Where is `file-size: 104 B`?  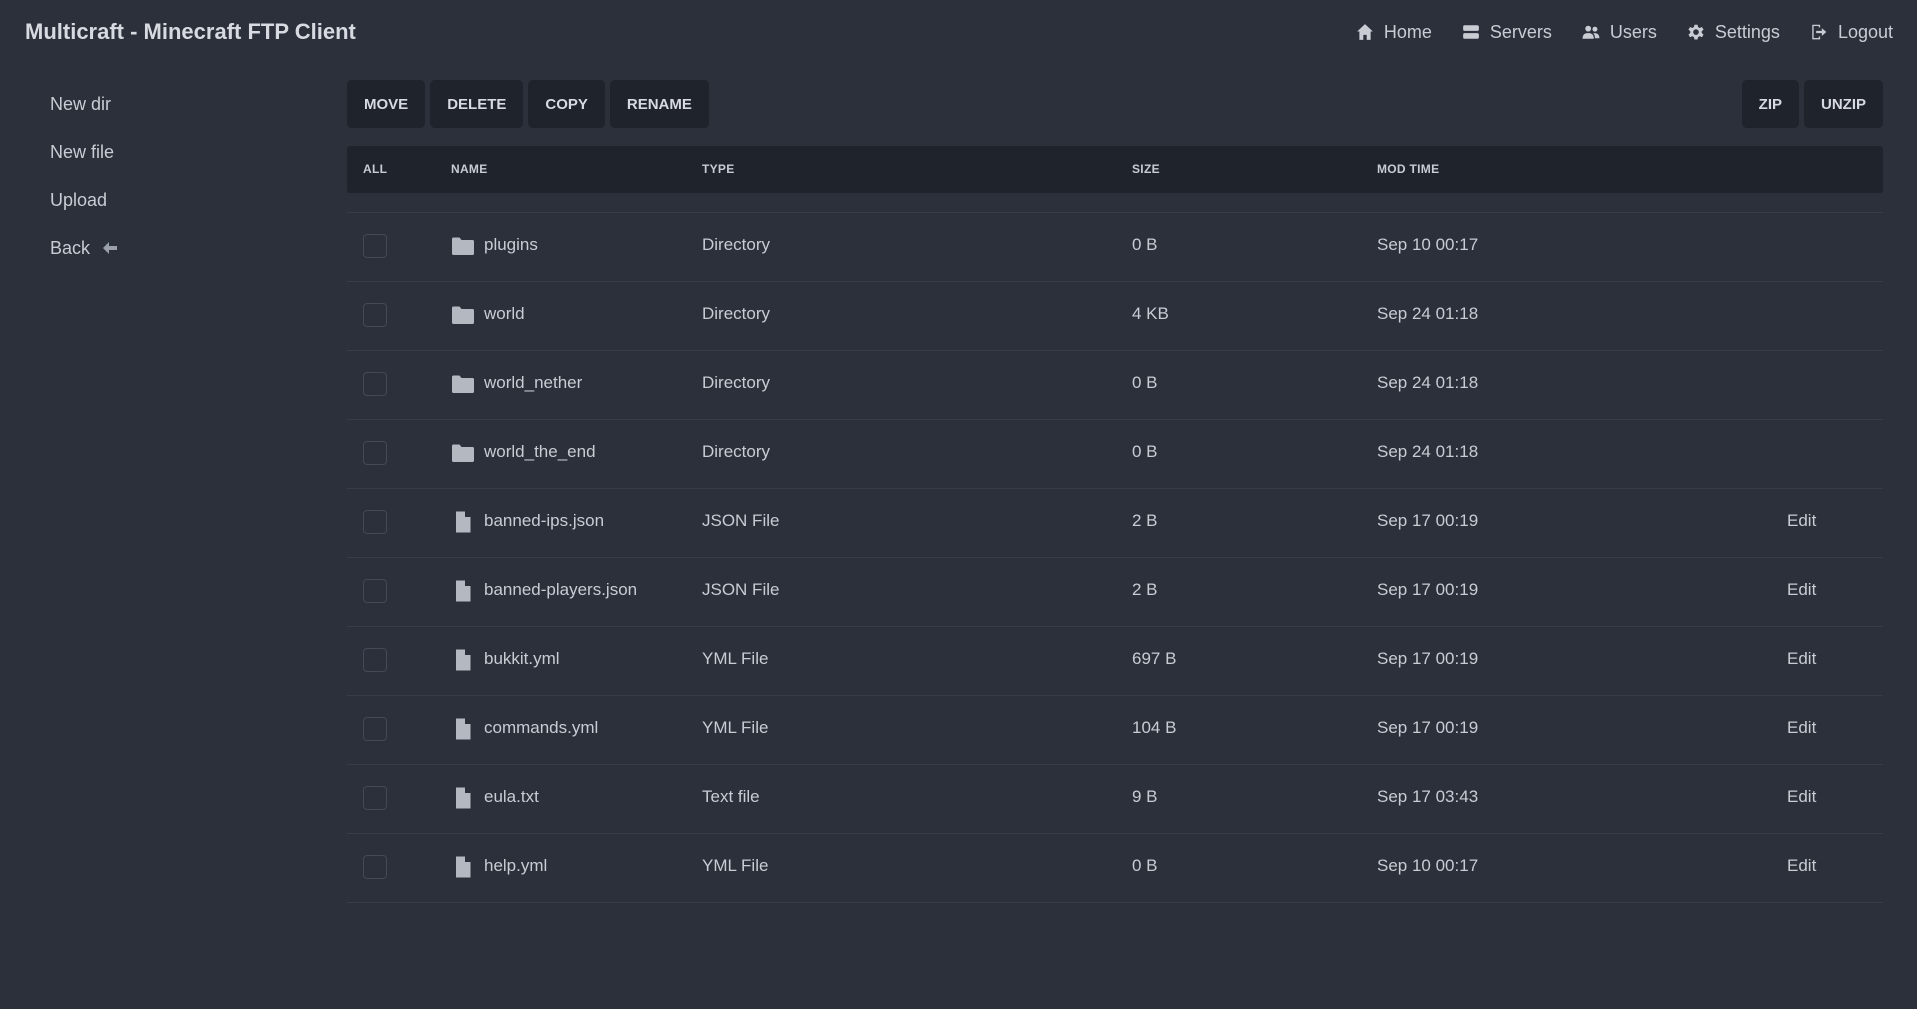
file-size: 104 B is located at coordinates (1154, 727).